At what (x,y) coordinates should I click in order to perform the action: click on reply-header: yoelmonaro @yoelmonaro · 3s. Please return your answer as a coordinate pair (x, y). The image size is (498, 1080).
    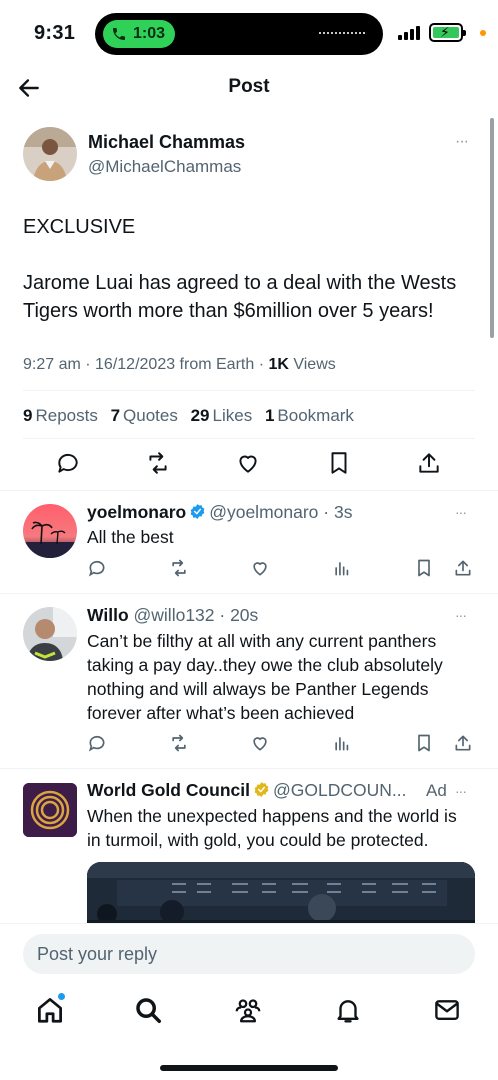
    Looking at the image, I should click on (267, 512).